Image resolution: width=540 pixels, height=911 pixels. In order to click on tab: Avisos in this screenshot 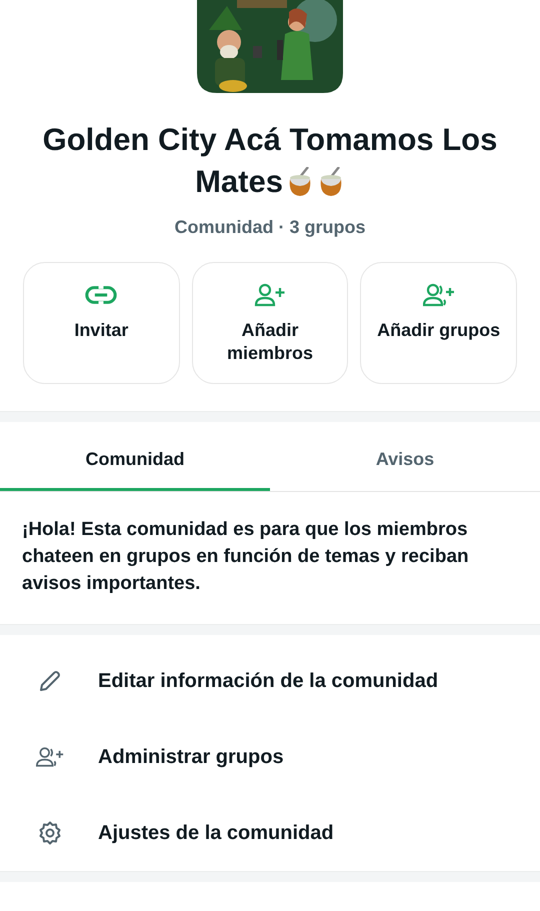, I will do `click(405, 461)`.